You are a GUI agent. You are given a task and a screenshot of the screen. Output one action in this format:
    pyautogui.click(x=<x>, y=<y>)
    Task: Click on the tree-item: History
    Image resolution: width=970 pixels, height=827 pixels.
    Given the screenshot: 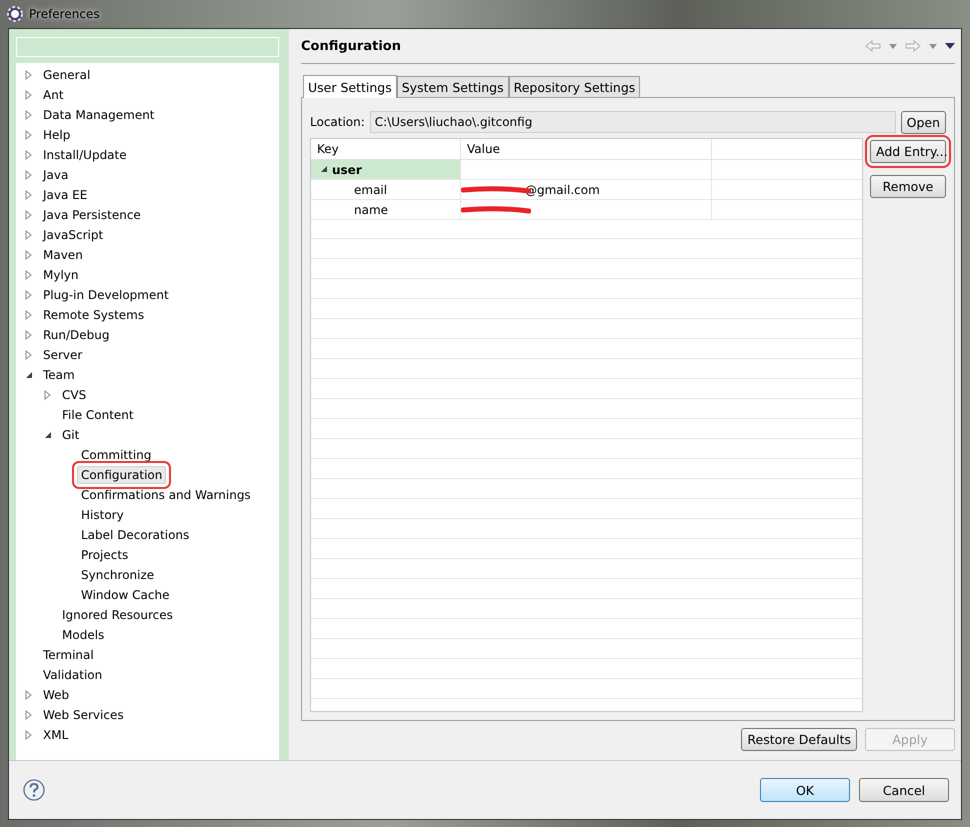 What is the action you would take?
    pyautogui.click(x=102, y=515)
    